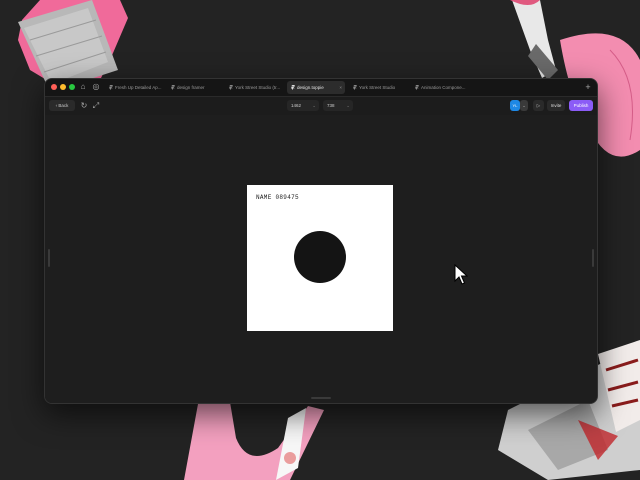 The image size is (640, 480). What do you see at coordinates (191, 87) in the screenshot?
I see `tab-label: design framer` at bounding box center [191, 87].